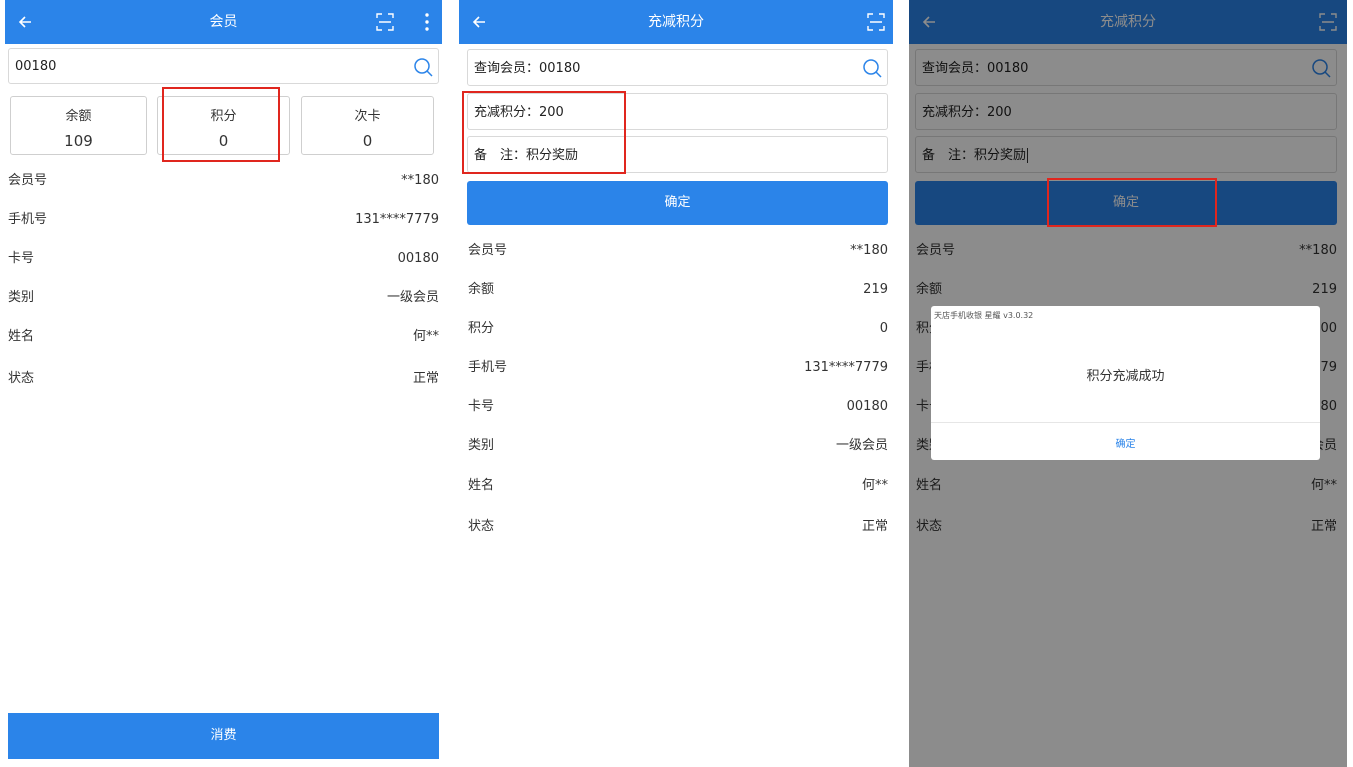 The height and width of the screenshot is (767, 1353). Describe the element at coordinates (481, 328) in the screenshot. I see `row-label: 积分` at that location.